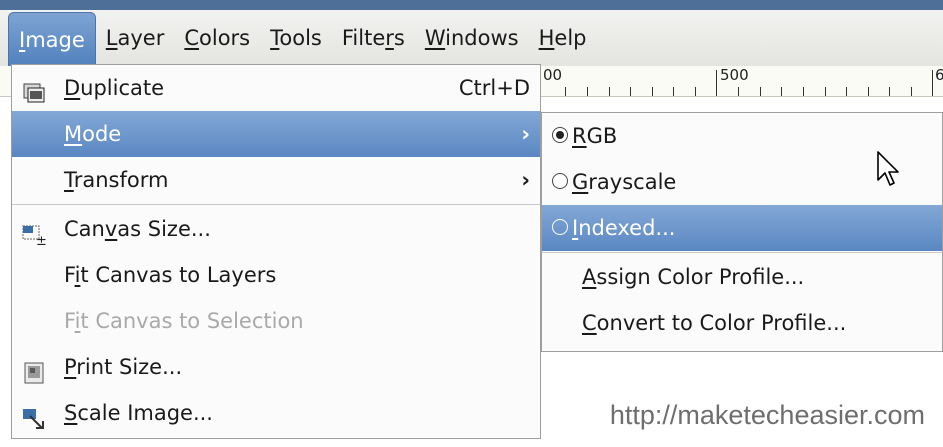 The width and height of the screenshot is (943, 447). I want to click on print-size-icon, so click(34, 369).